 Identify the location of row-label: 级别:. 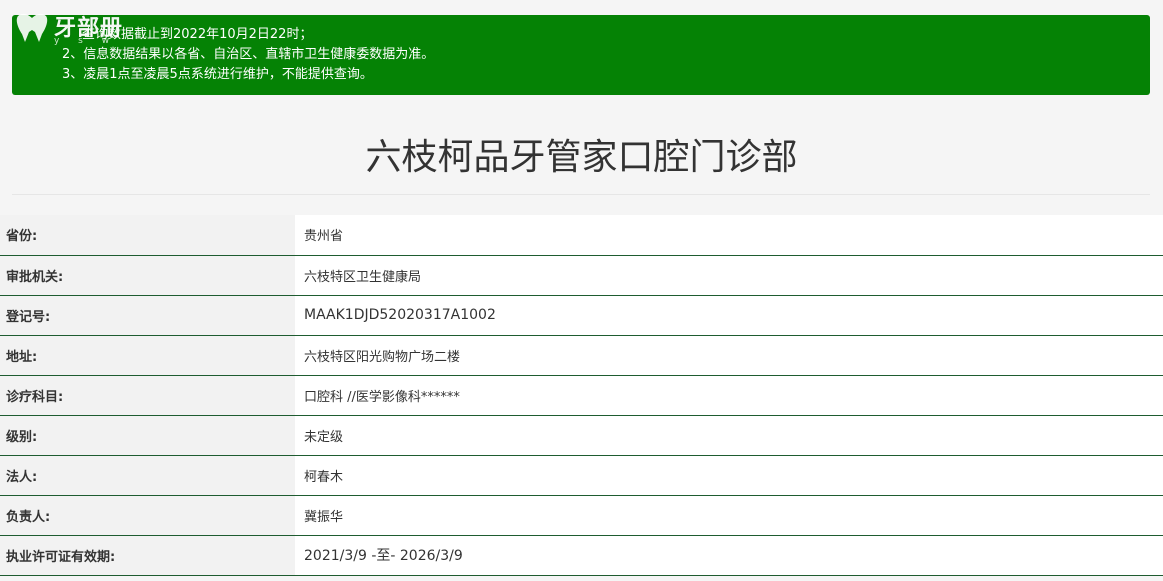
(147, 435).